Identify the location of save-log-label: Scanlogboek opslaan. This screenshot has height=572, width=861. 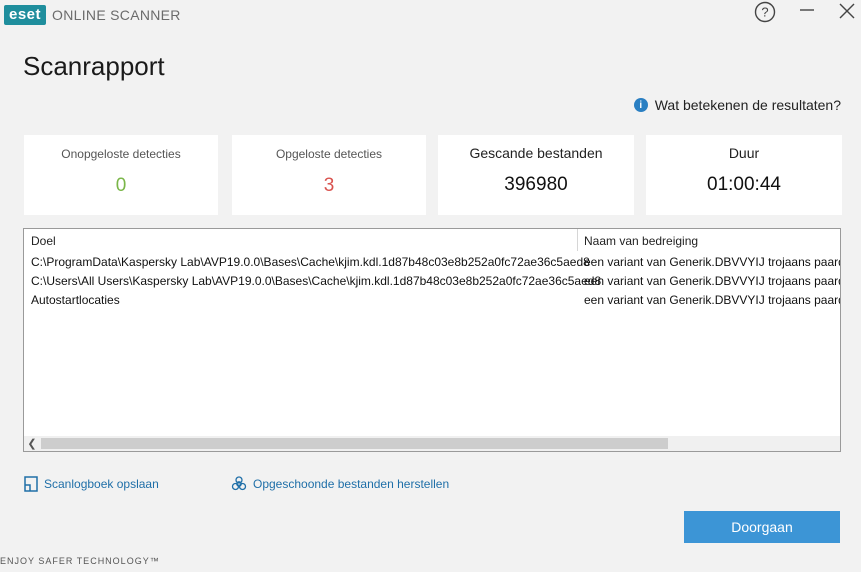
(101, 484).